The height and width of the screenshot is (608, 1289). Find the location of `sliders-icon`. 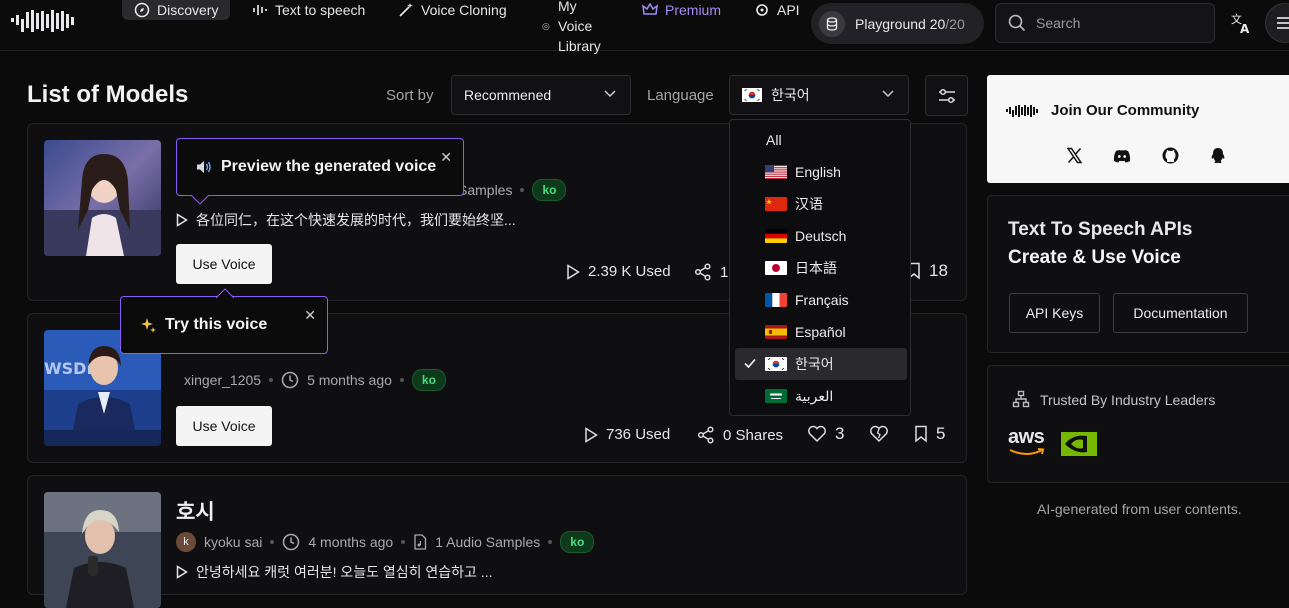

sliders-icon is located at coordinates (946, 95).